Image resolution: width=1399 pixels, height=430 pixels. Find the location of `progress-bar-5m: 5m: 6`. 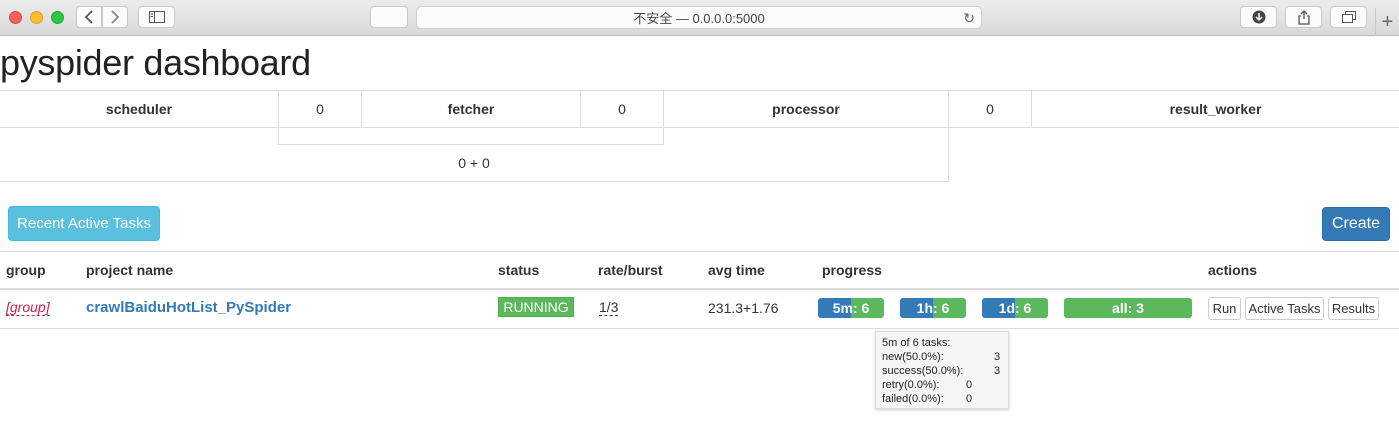

progress-bar-5m: 5m: 6 is located at coordinates (851, 308).